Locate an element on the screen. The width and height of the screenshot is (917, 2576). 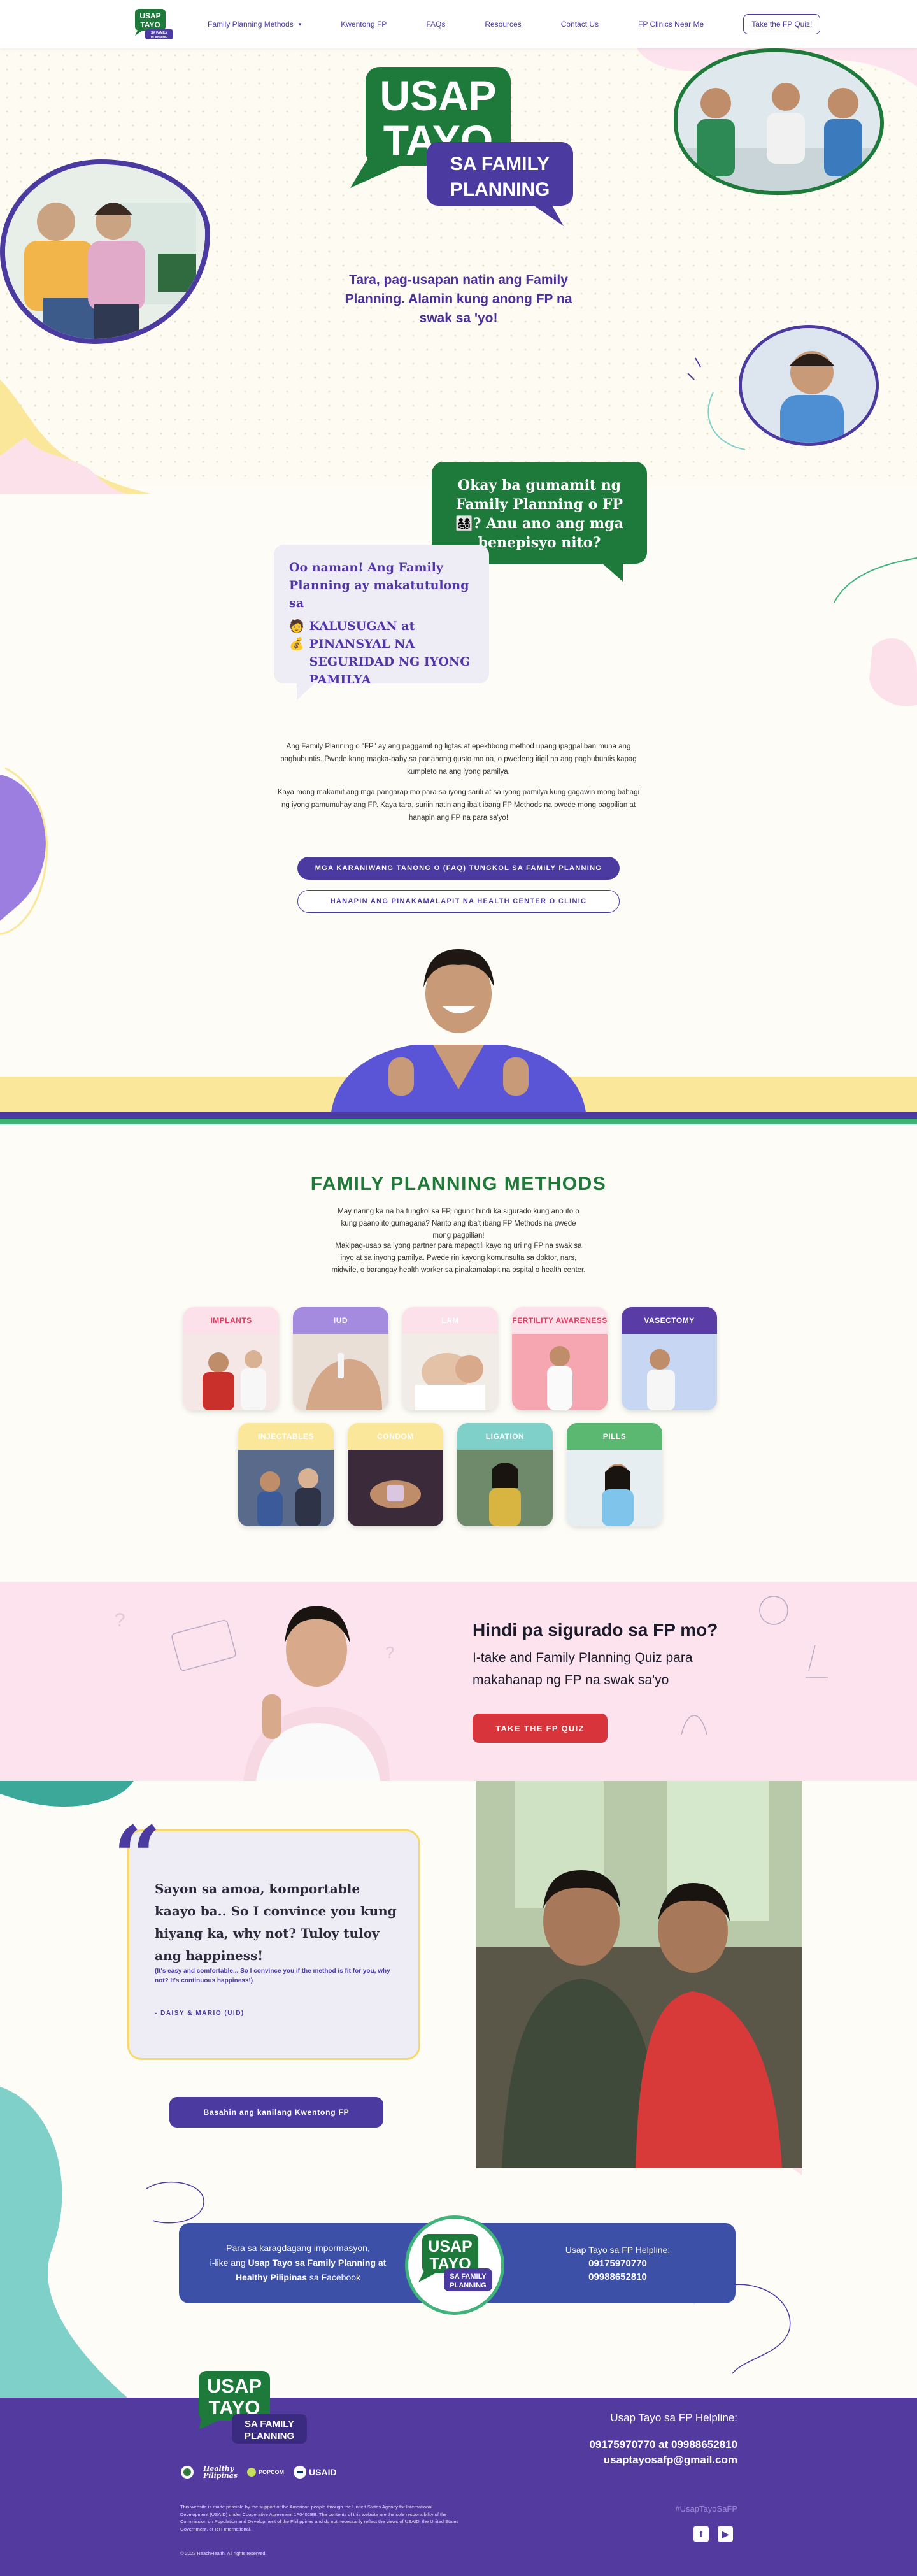
method-card-ligation: LIGATION is located at coordinates (505, 1474).